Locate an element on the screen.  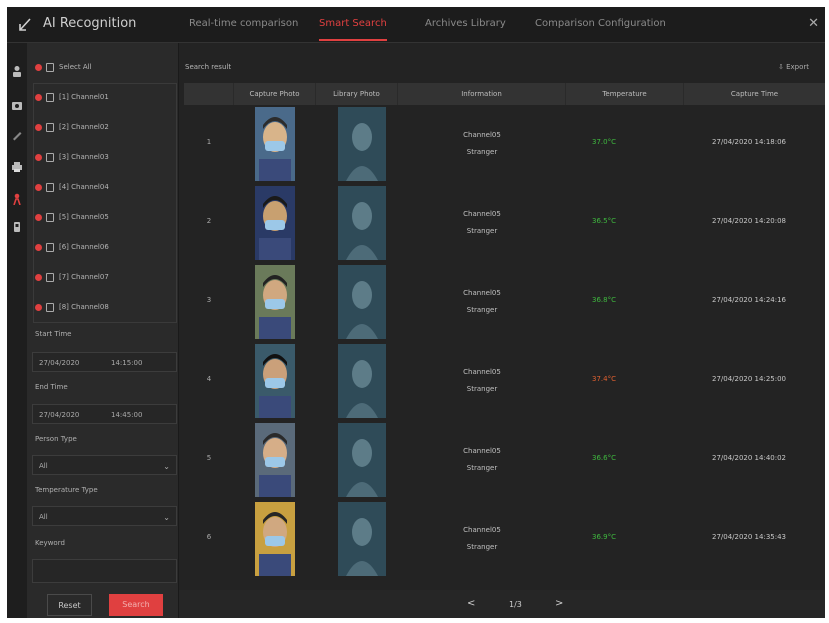
printer-icon is located at coordinates (17, 167).